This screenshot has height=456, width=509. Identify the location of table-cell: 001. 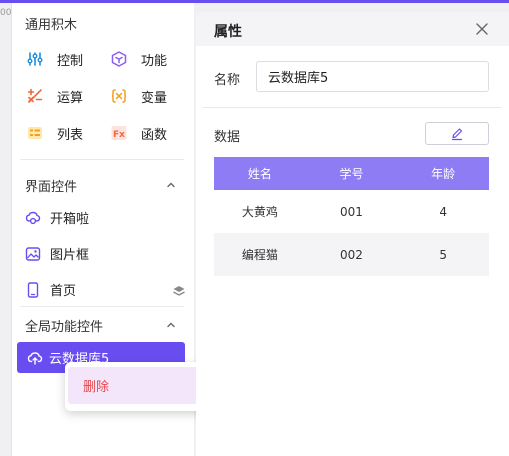
(351, 211).